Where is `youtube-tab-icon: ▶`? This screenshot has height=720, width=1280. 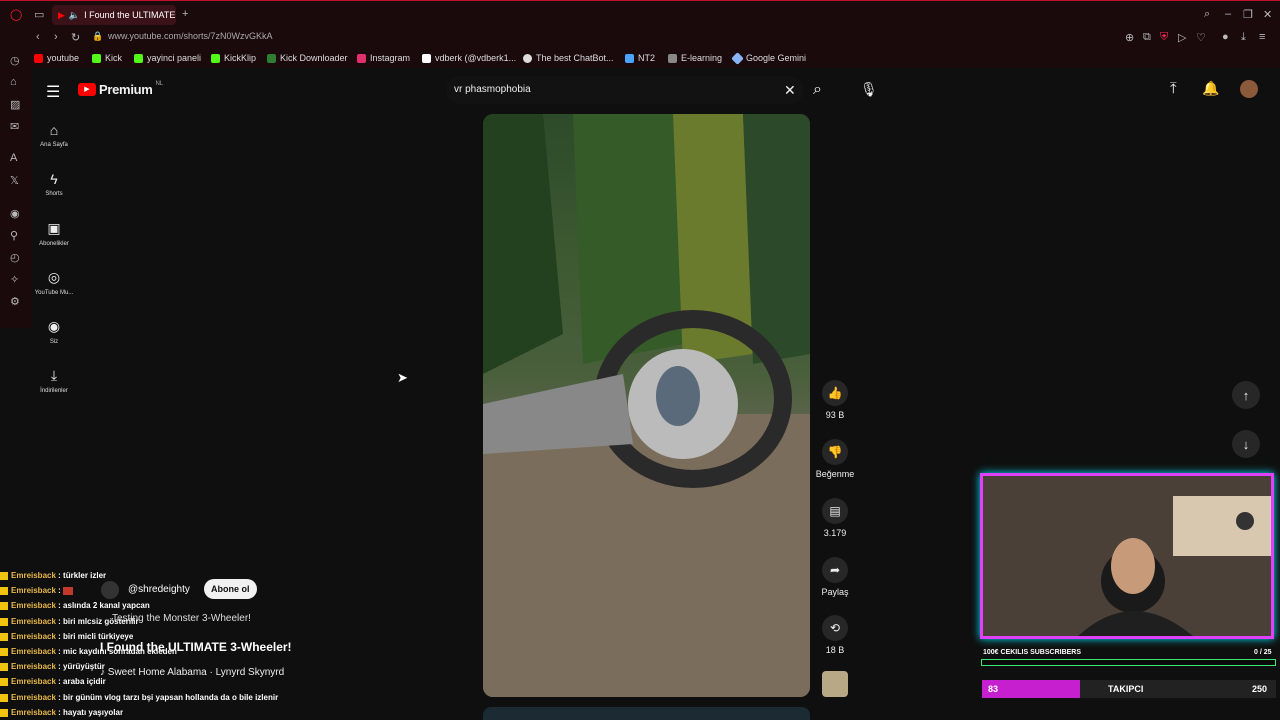
youtube-tab-icon: ▶ is located at coordinates (61, 14).